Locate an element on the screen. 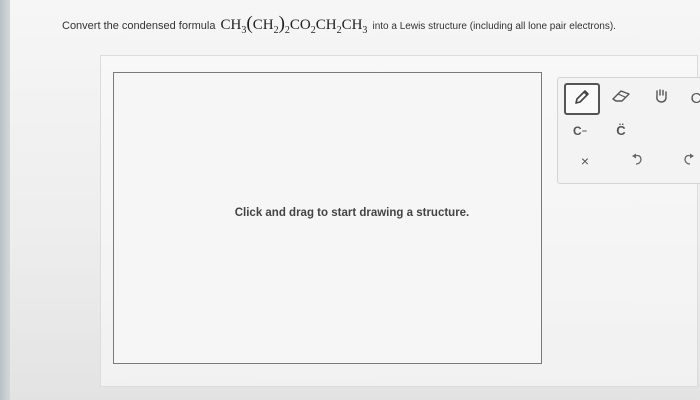  tool-palette: C C − C̈ × is located at coordinates (628, 130).